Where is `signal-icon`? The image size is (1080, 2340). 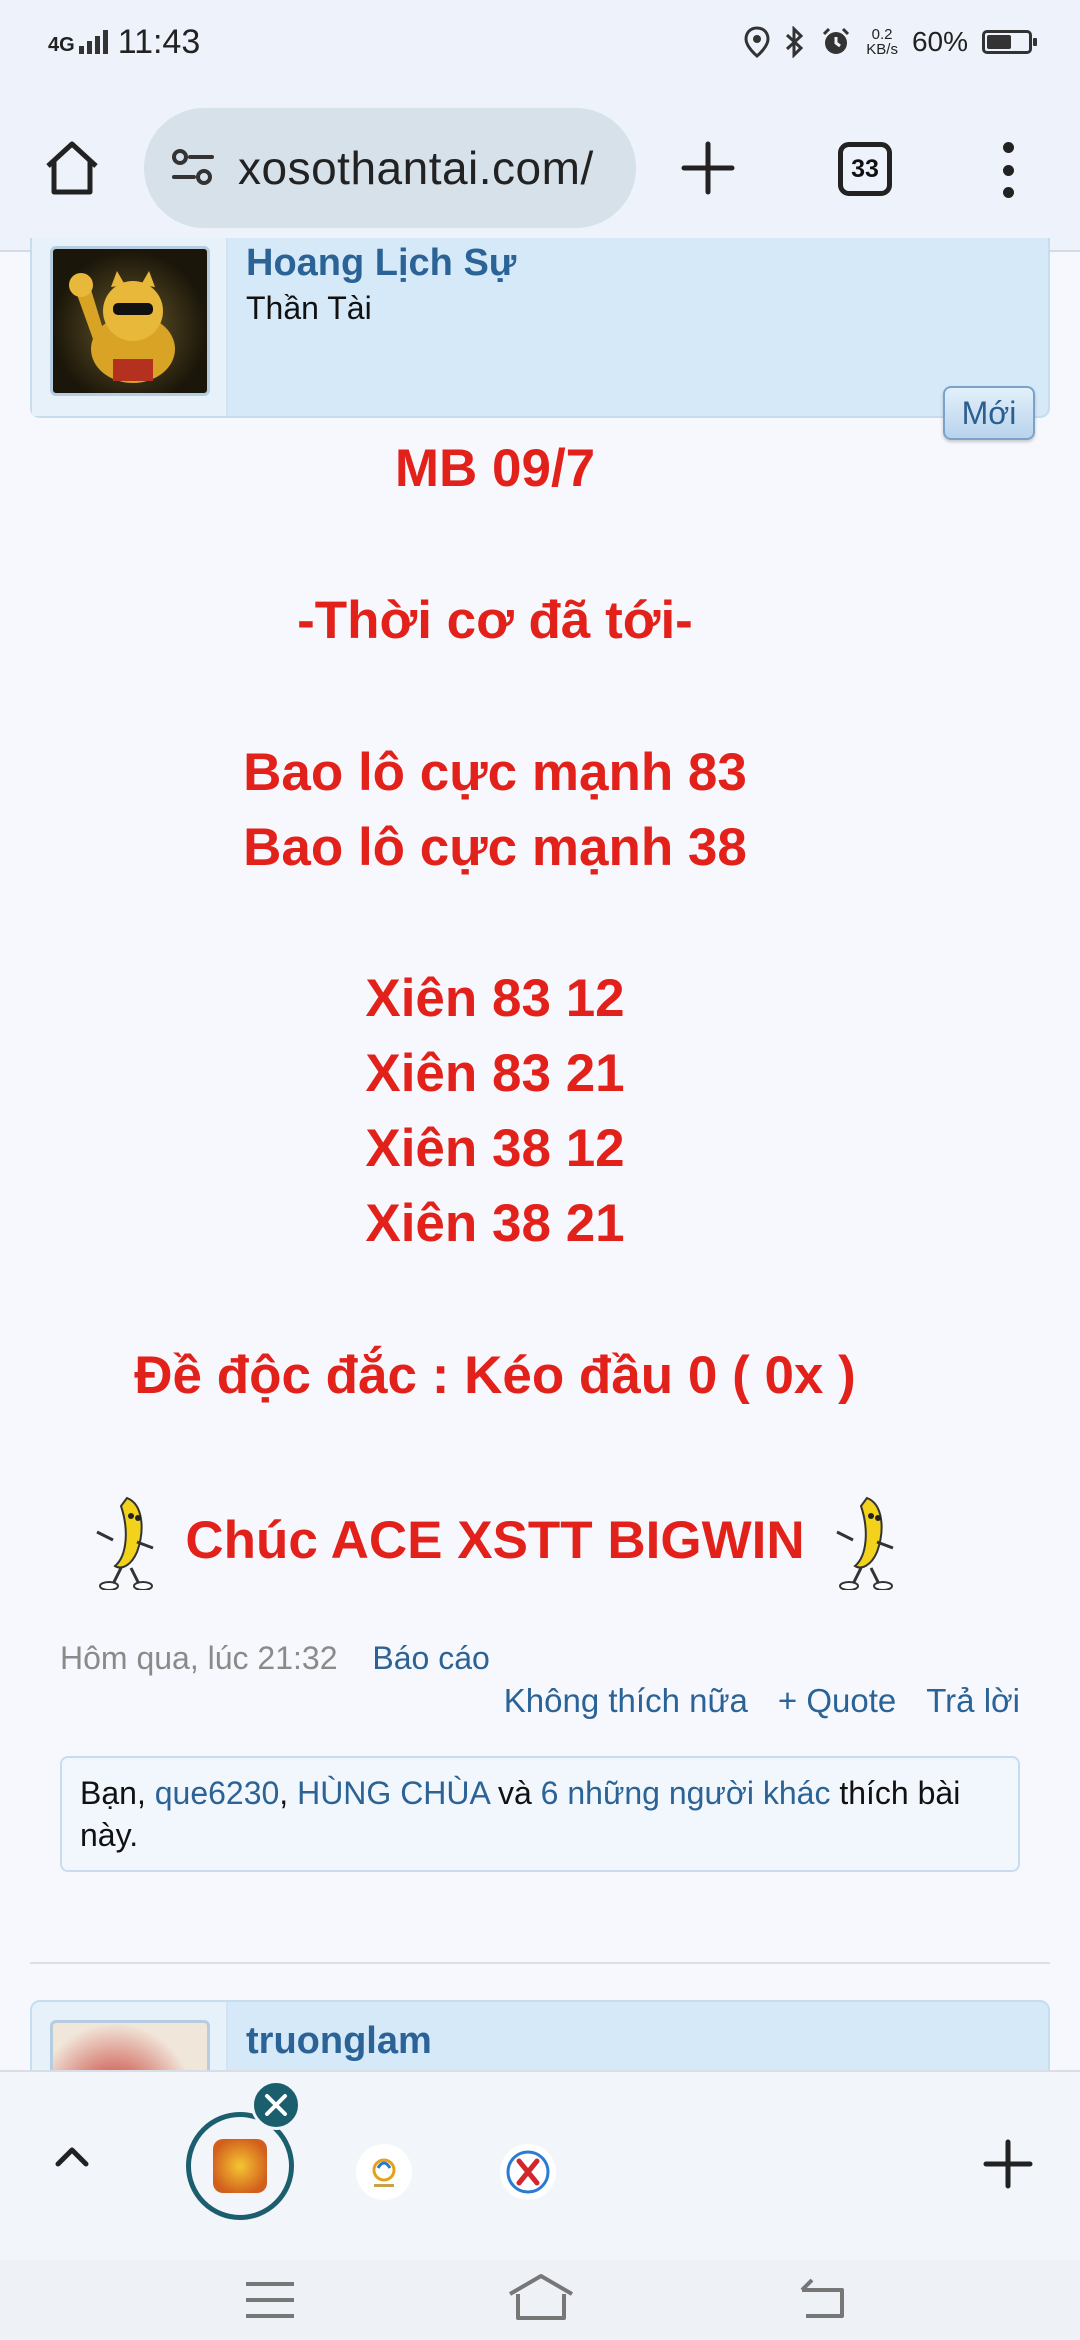
signal-icon is located at coordinates (93, 42).